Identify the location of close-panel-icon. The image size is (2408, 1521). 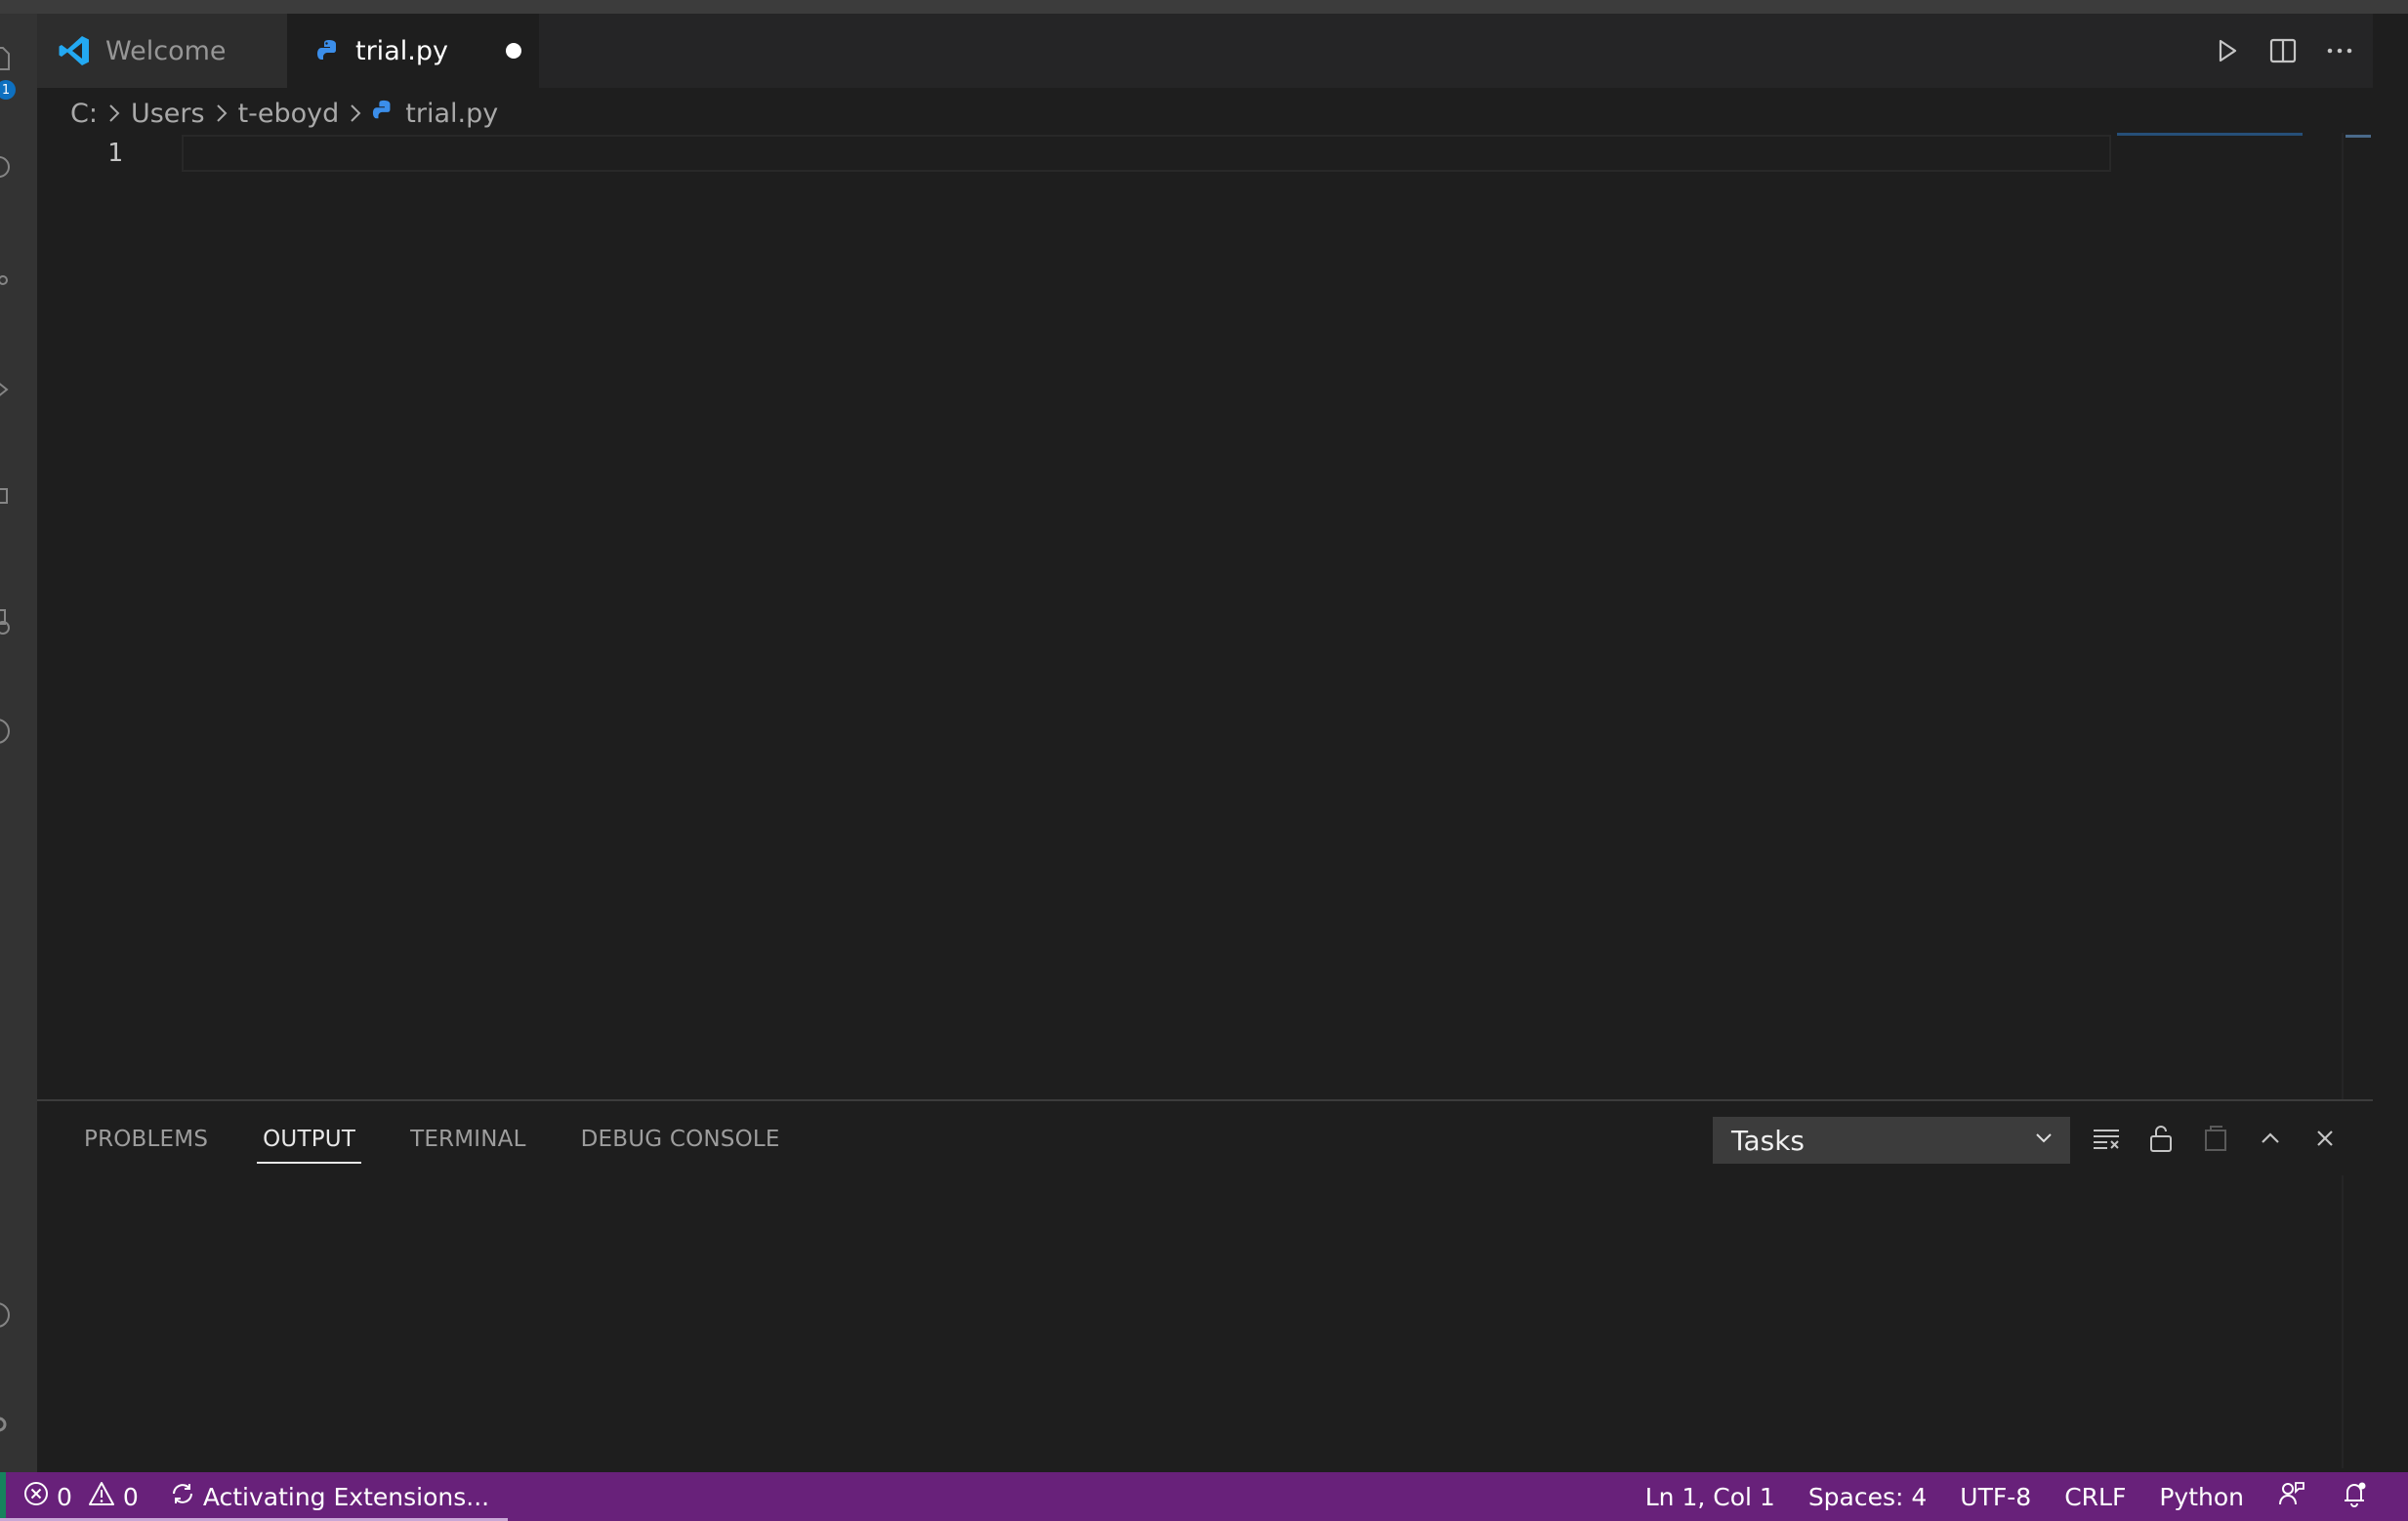
(2325, 1138).